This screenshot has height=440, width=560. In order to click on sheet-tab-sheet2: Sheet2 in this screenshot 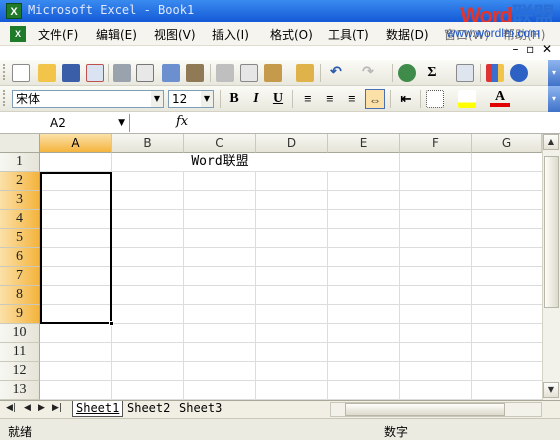, I will do `click(148, 409)`.